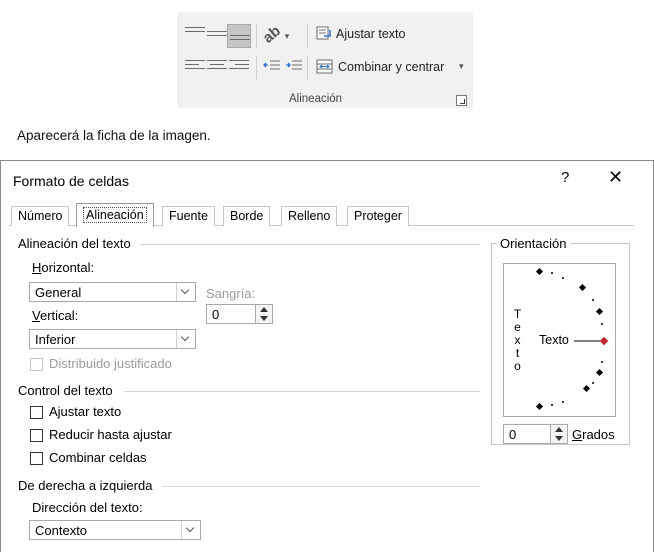  What do you see at coordinates (517, 353) in the screenshot?
I see `vertical-text-letter: t` at bounding box center [517, 353].